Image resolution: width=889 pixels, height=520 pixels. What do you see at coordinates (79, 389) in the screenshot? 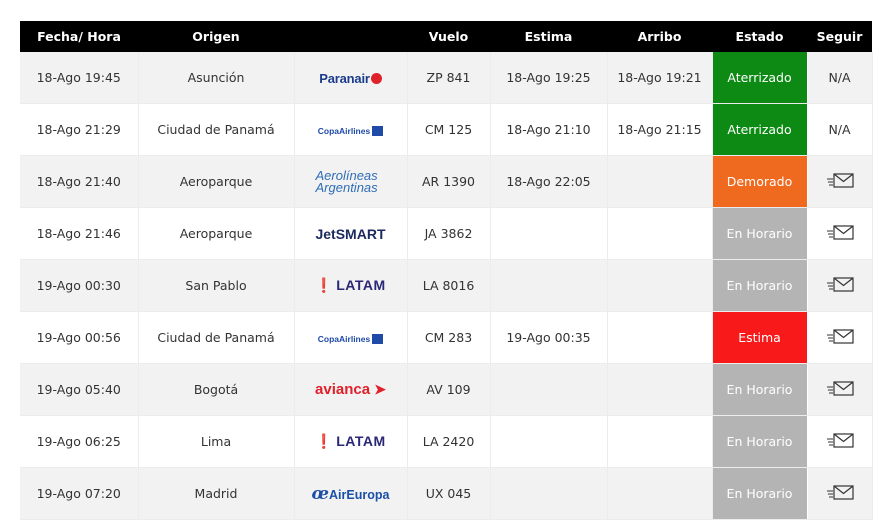
I see `cell-fecha-hora: 19-Ago 05:40` at bounding box center [79, 389].